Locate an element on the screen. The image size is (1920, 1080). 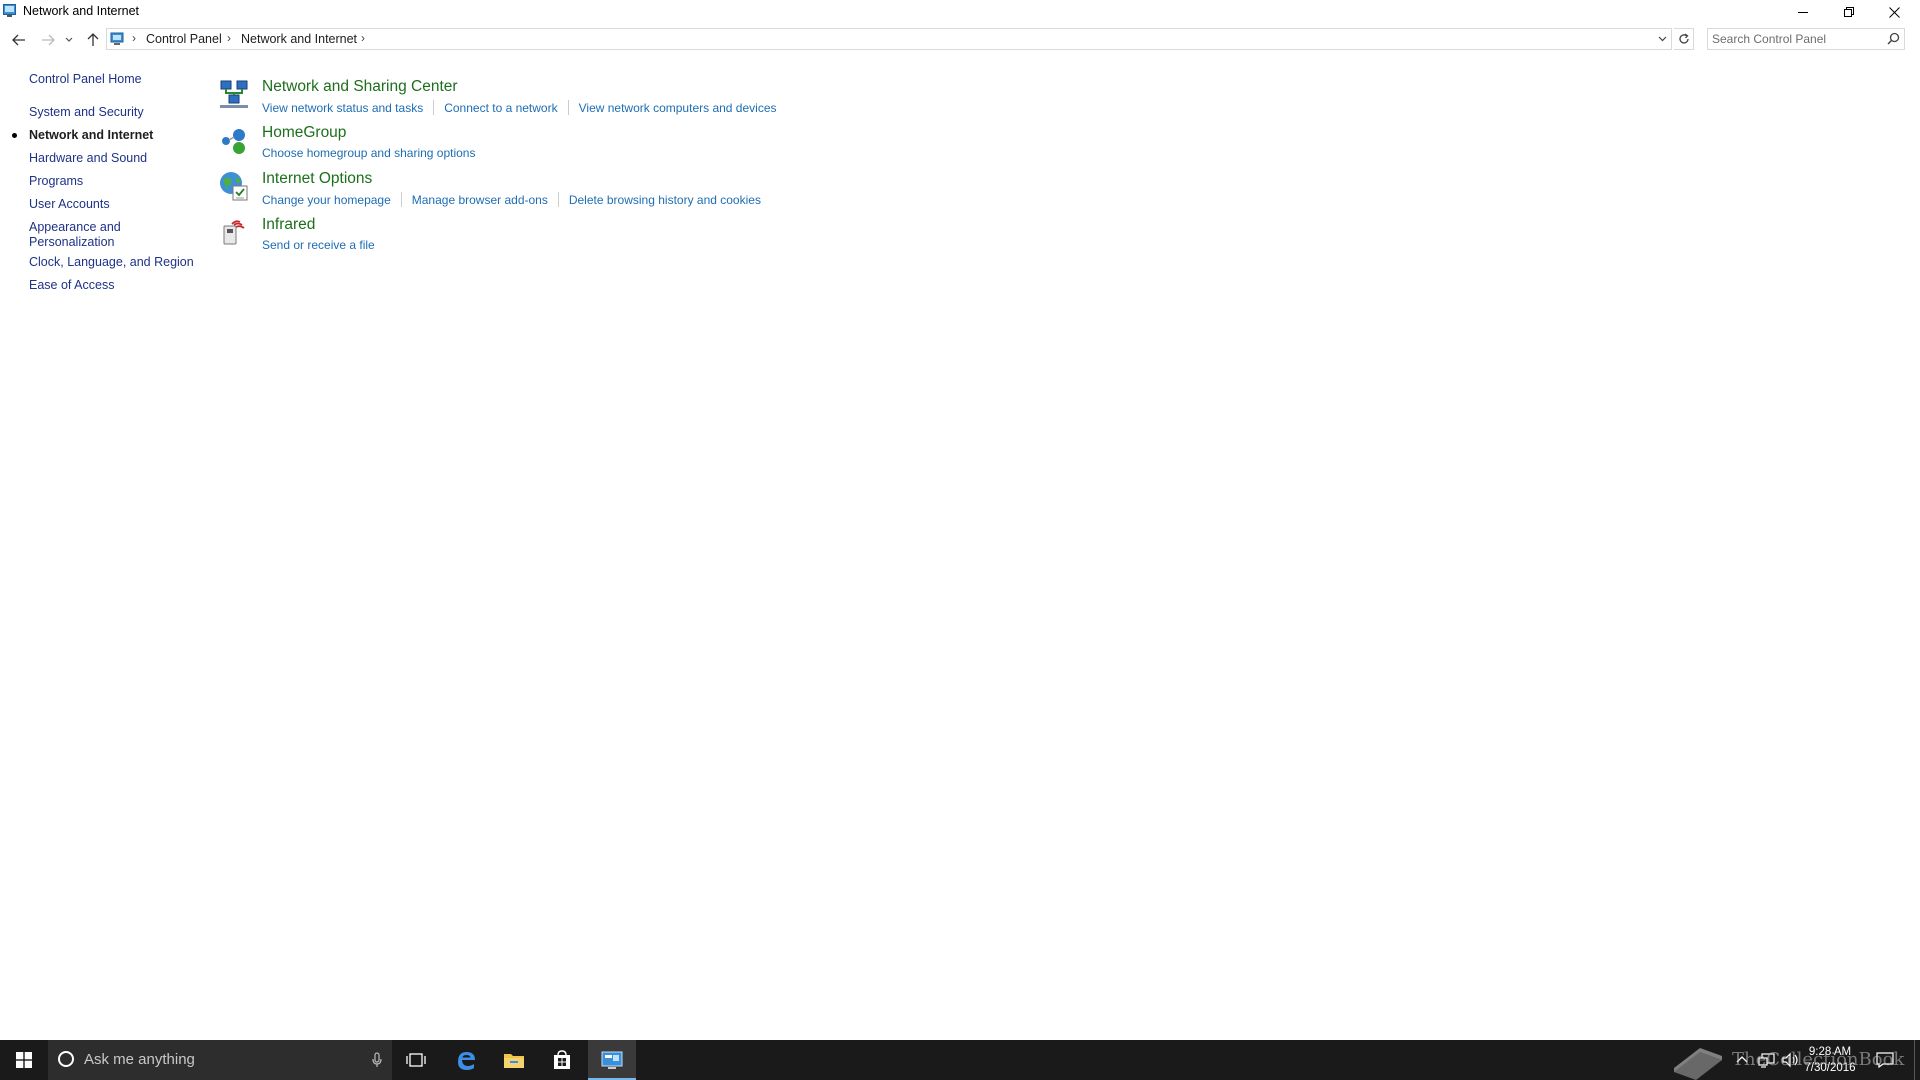
breadcrumb-control-panel: Control Panel is located at coordinates (184, 39).